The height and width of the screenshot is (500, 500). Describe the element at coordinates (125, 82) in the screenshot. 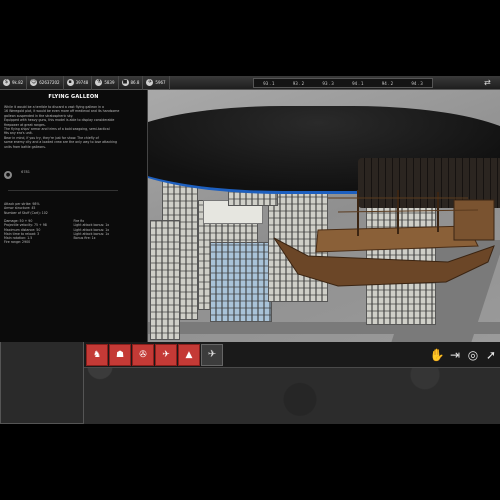

I see `power-icon: ■` at that location.